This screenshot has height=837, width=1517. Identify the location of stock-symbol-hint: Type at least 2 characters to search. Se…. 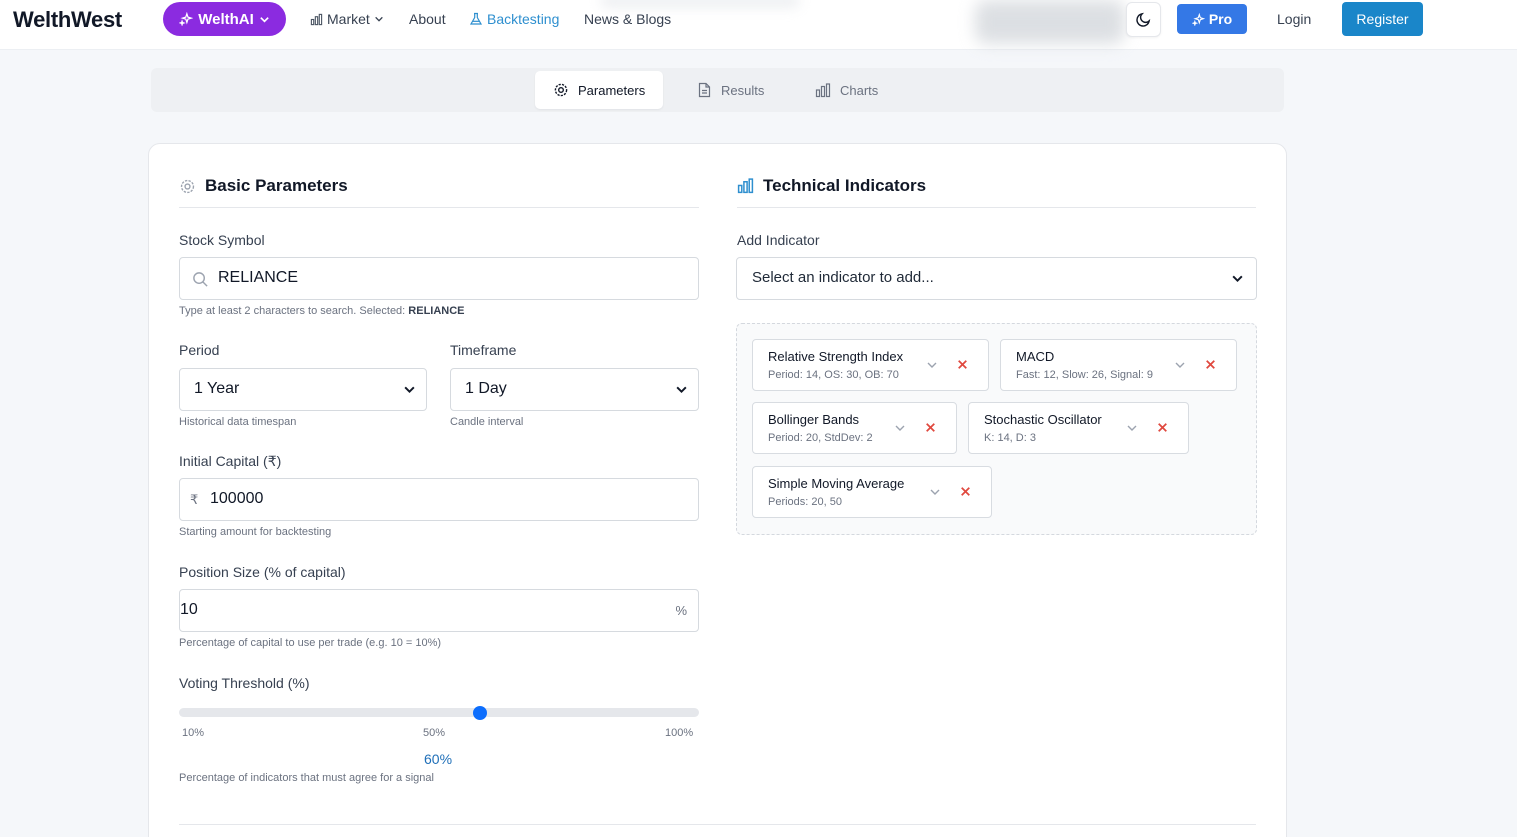
(322, 311).